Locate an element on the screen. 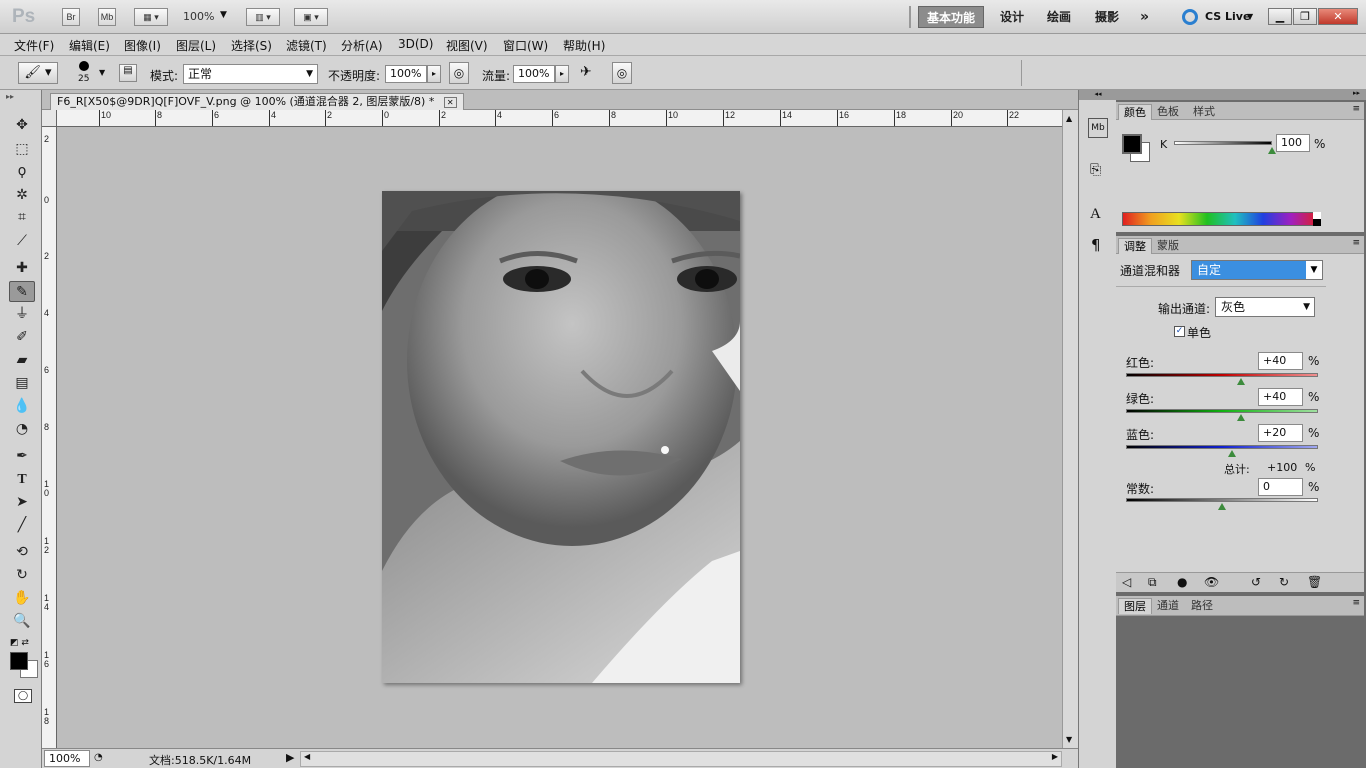 This screenshot has height=768, width=1366. quick-mask-icon: ◯ is located at coordinates (23, 696).